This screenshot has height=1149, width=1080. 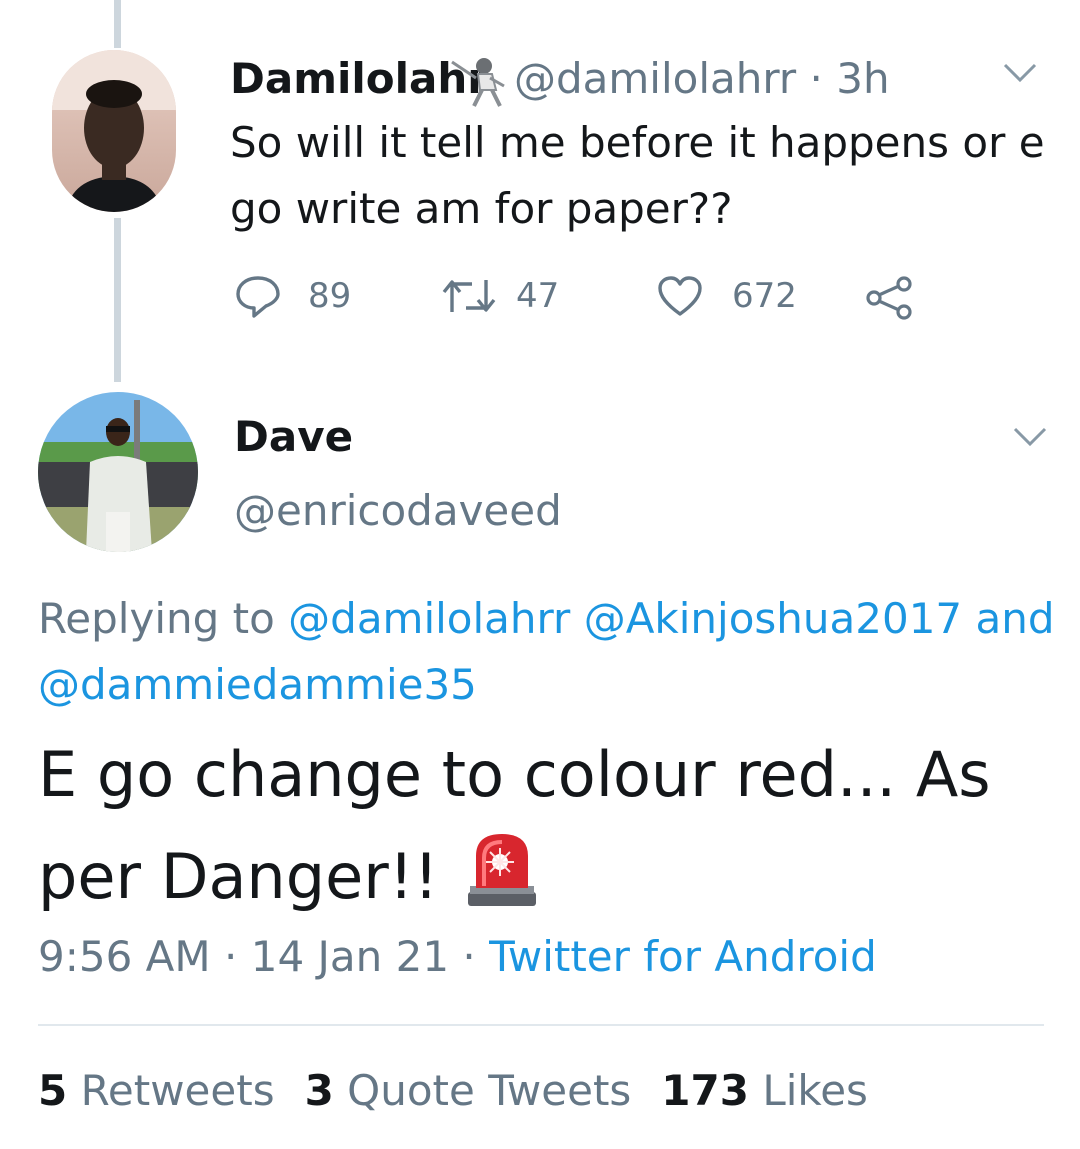 What do you see at coordinates (124, 956) in the screenshot?
I see `tweet-time: 9:56 AM` at bounding box center [124, 956].